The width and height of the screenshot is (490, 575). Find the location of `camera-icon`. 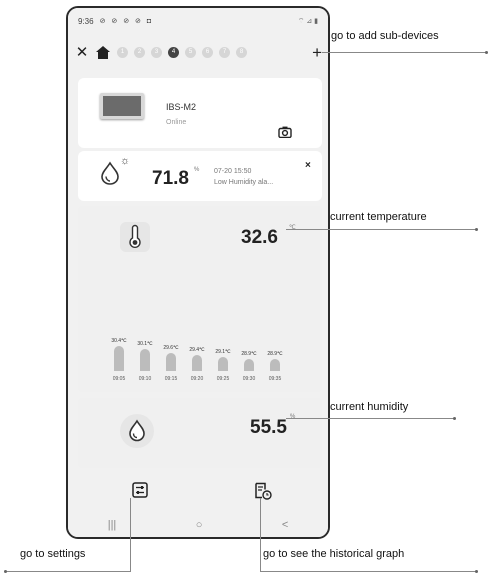

camera-icon is located at coordinates (285, 134).